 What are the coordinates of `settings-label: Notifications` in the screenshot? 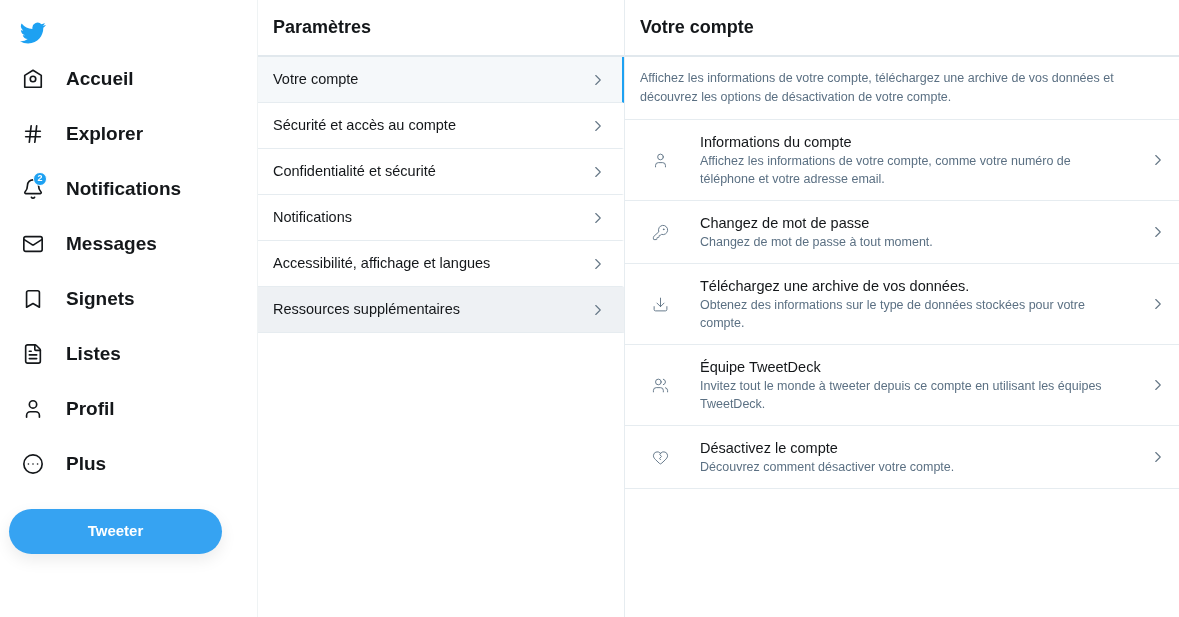 It's located at (312, 217).